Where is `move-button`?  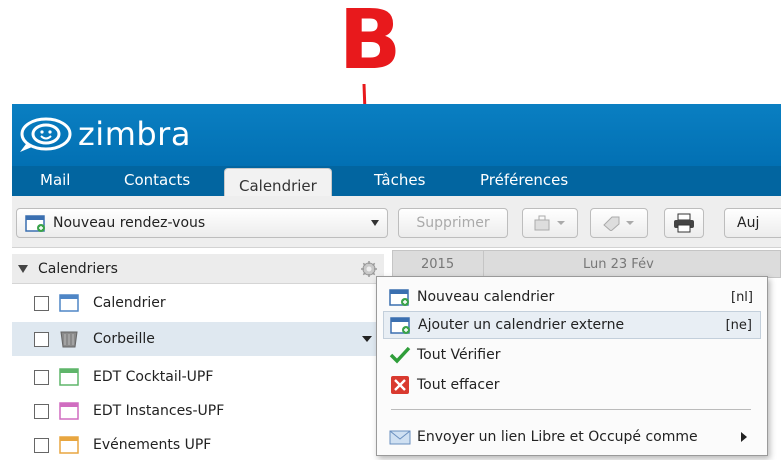 move-button is located at coordinates (550, 223).